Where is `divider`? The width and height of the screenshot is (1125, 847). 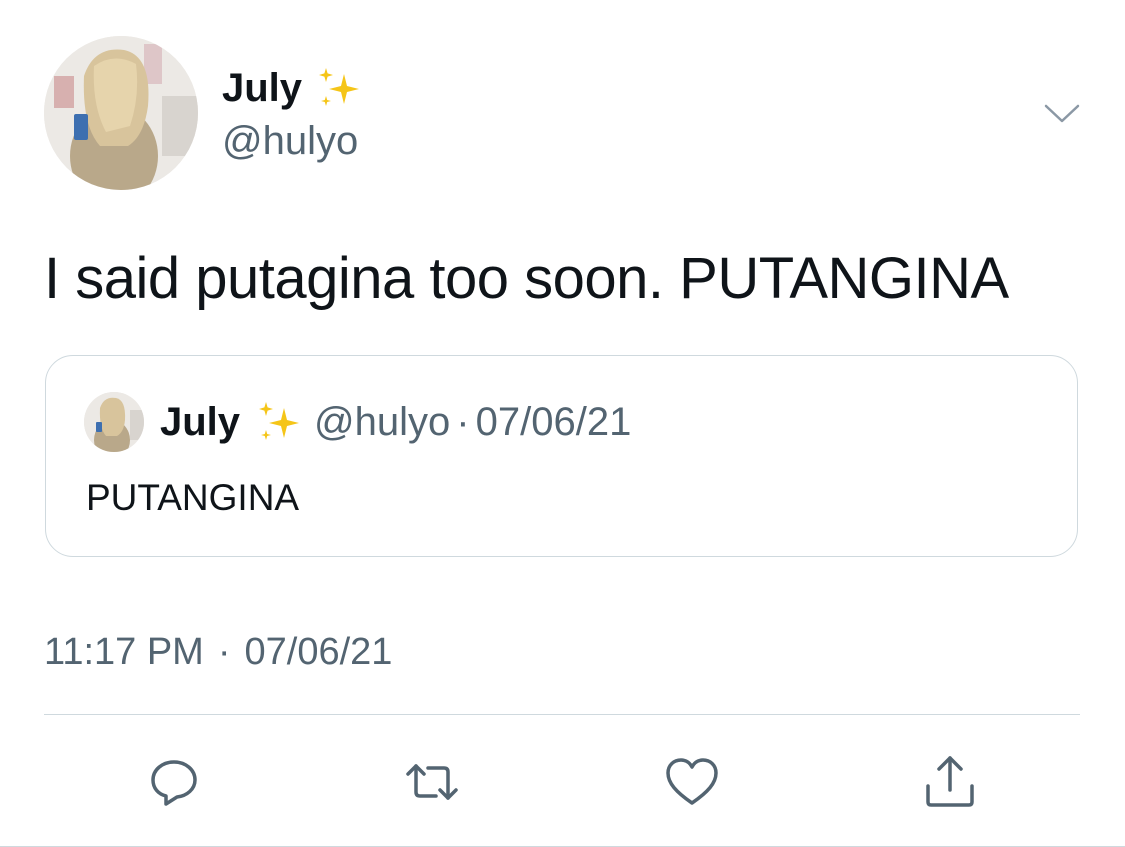 divider is located at coordinates (562, 714).